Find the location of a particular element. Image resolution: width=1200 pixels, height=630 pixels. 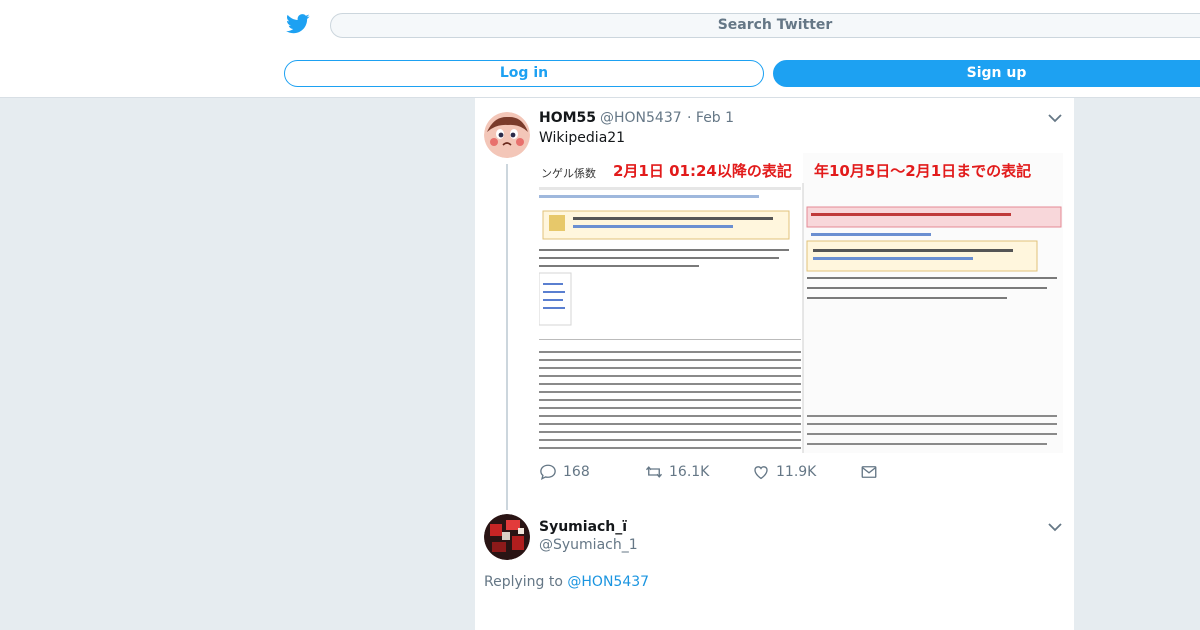

retweet-action: 16.1K is located at coordinates (677, 472).